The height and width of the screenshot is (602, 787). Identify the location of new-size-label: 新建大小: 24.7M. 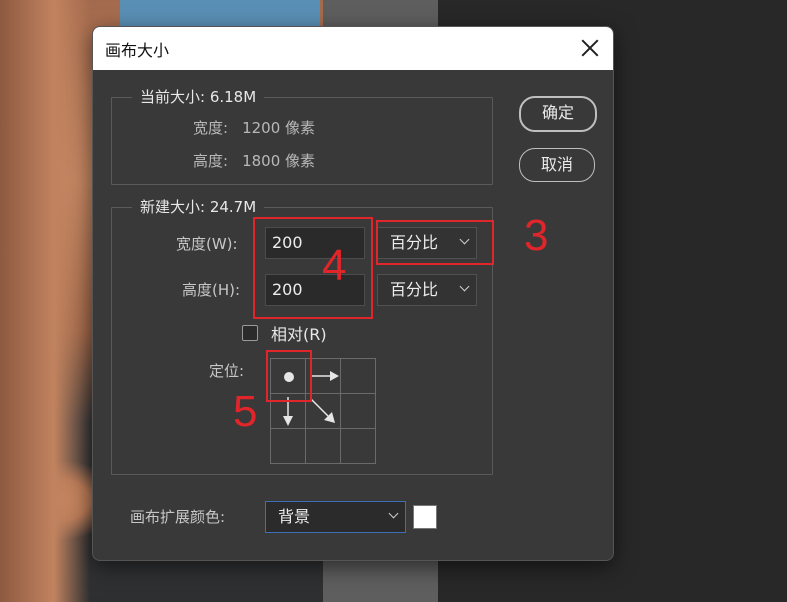
(198, 207).